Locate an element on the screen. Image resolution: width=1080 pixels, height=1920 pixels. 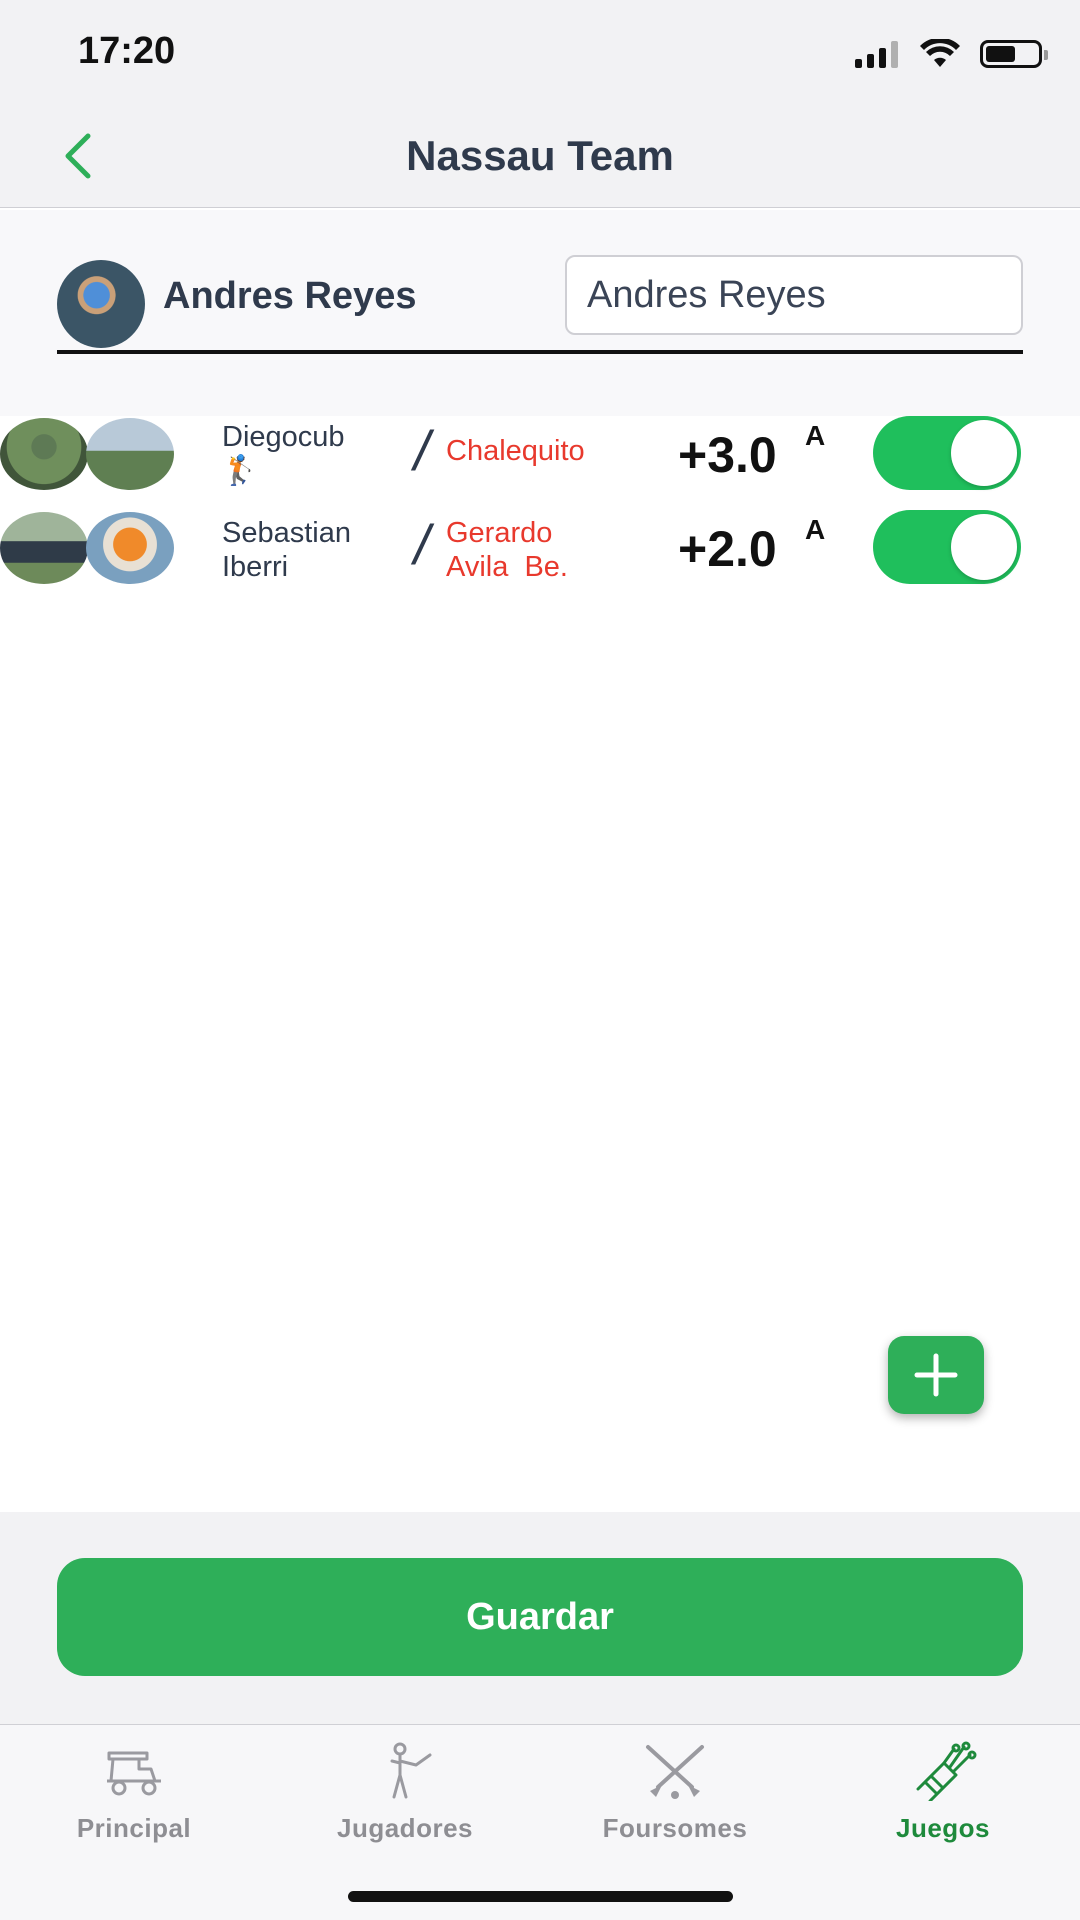
battery-icon is located at coordinates (1014, 54).